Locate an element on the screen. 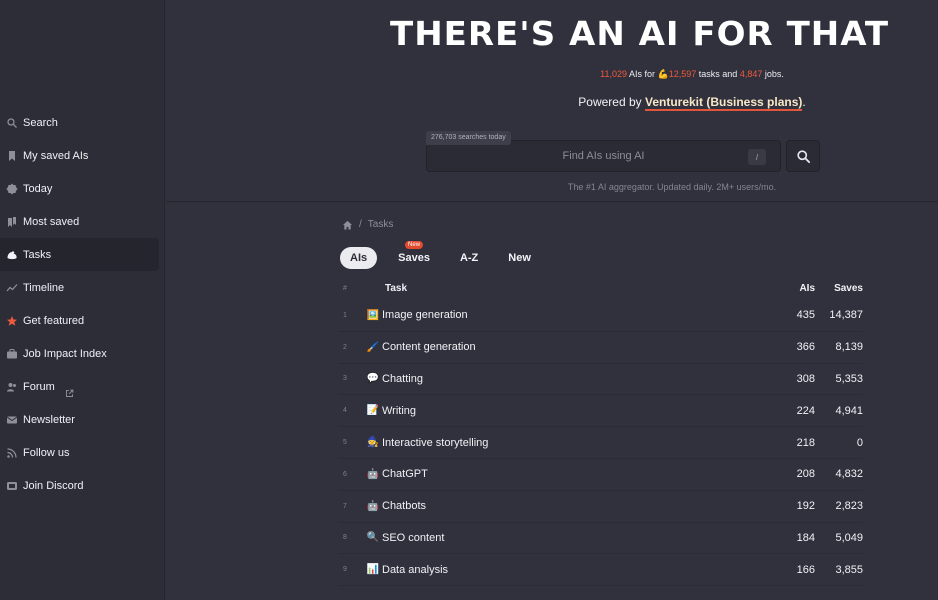 The width and height of the screenshot is (938, 600). task-emoji-icon: 💬 is located at coordinates (373, 379).